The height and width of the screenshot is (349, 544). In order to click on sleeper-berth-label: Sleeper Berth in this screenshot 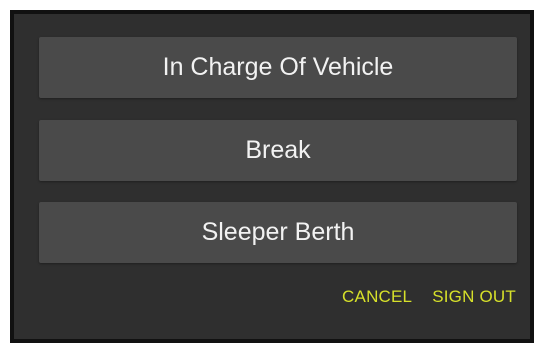, I will do `click(278, 232)`.